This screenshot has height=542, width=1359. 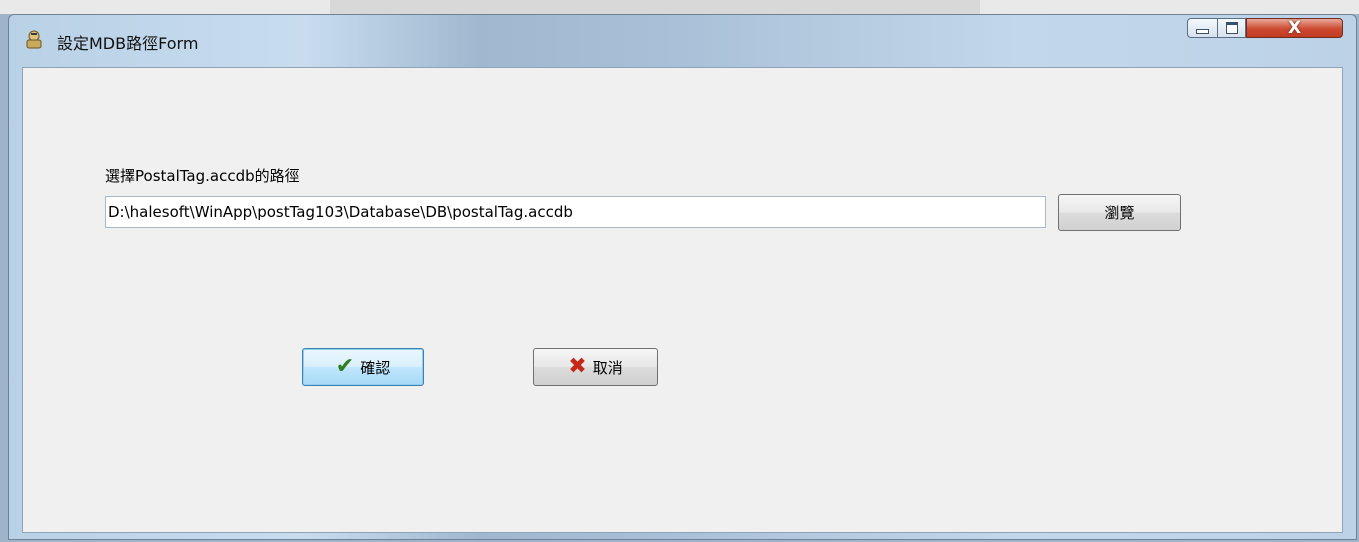 I want to click on browse-button-label: 瀏覽, so click(x=1119, y=213).